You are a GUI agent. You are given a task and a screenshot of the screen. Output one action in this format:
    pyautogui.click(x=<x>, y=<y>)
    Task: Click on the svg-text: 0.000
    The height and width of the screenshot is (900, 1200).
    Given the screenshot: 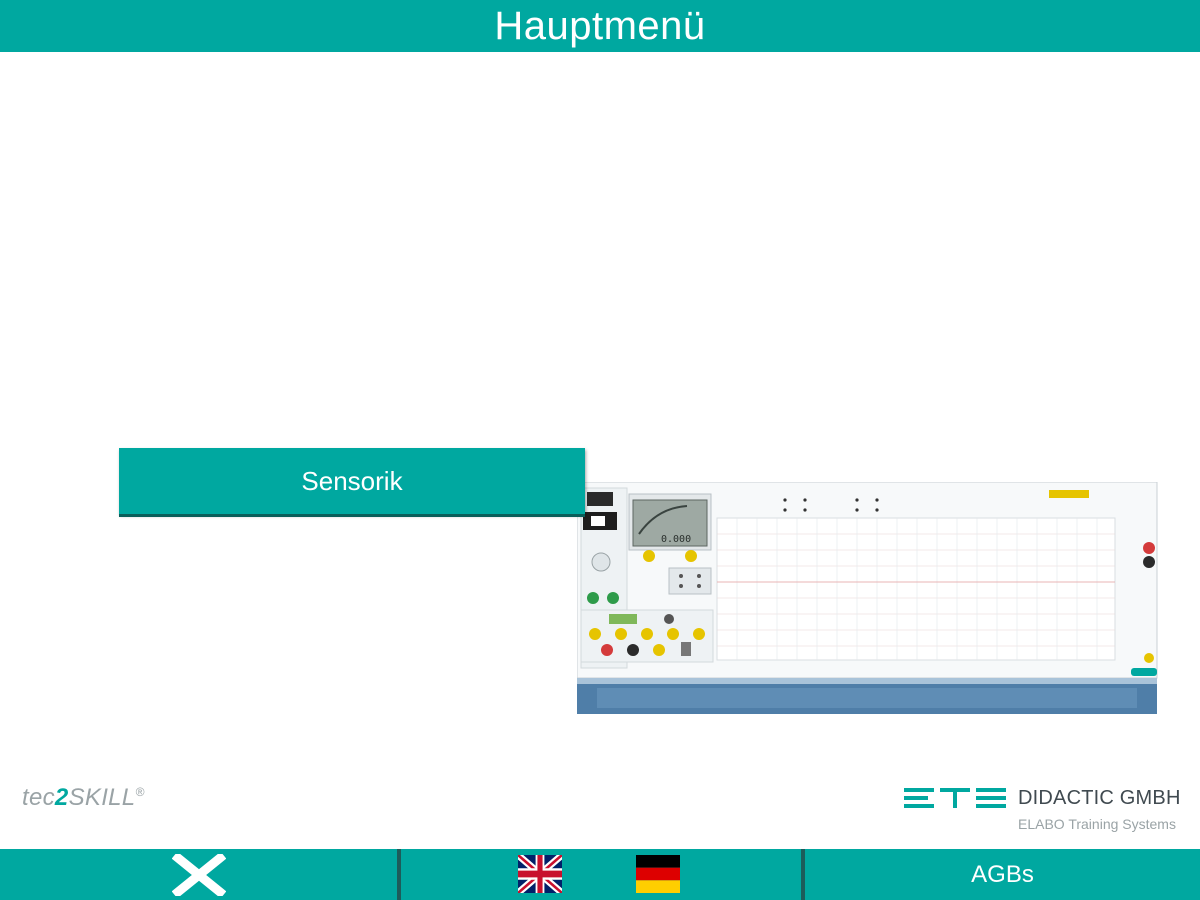 What is the action you would take?
    pyautogui.click(x=676, y=539)
    